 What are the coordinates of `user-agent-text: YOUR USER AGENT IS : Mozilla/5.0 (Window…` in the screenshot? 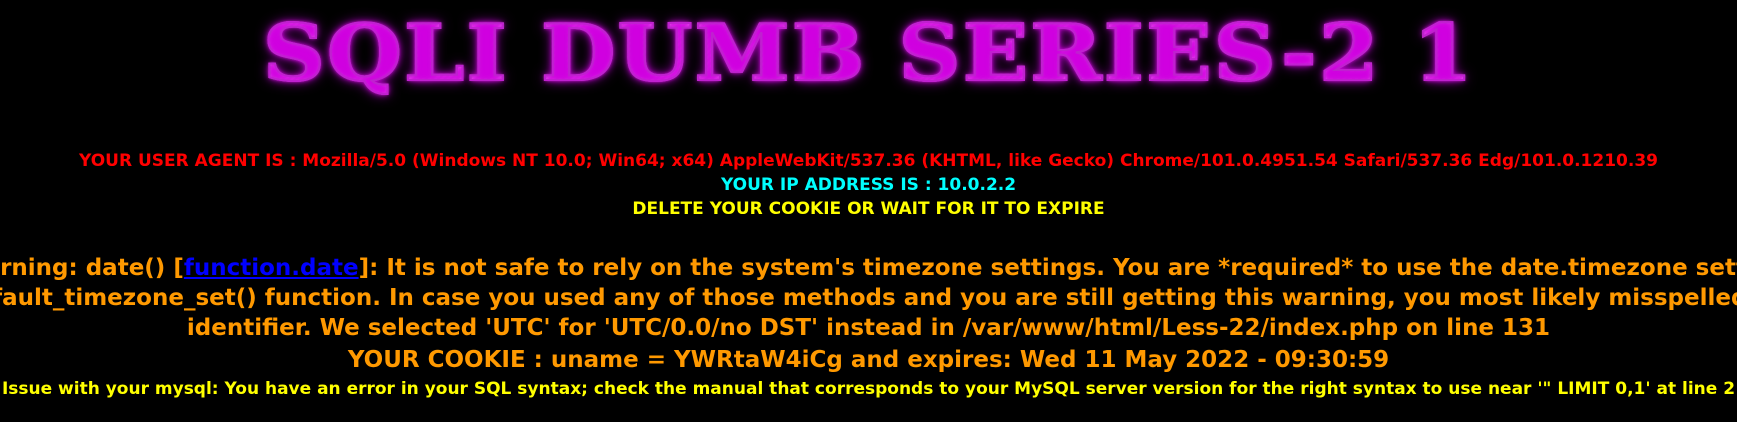 It's located at (868, 161).